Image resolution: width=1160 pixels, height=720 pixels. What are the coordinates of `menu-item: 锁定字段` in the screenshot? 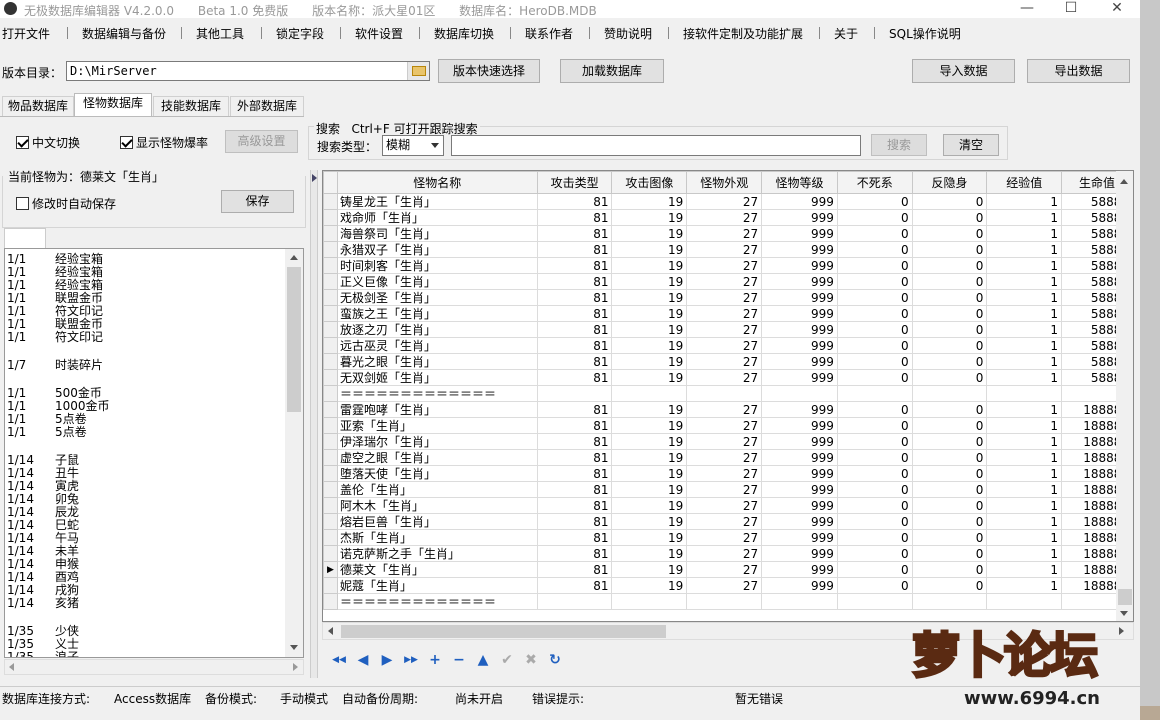 It's located at (300, 33).